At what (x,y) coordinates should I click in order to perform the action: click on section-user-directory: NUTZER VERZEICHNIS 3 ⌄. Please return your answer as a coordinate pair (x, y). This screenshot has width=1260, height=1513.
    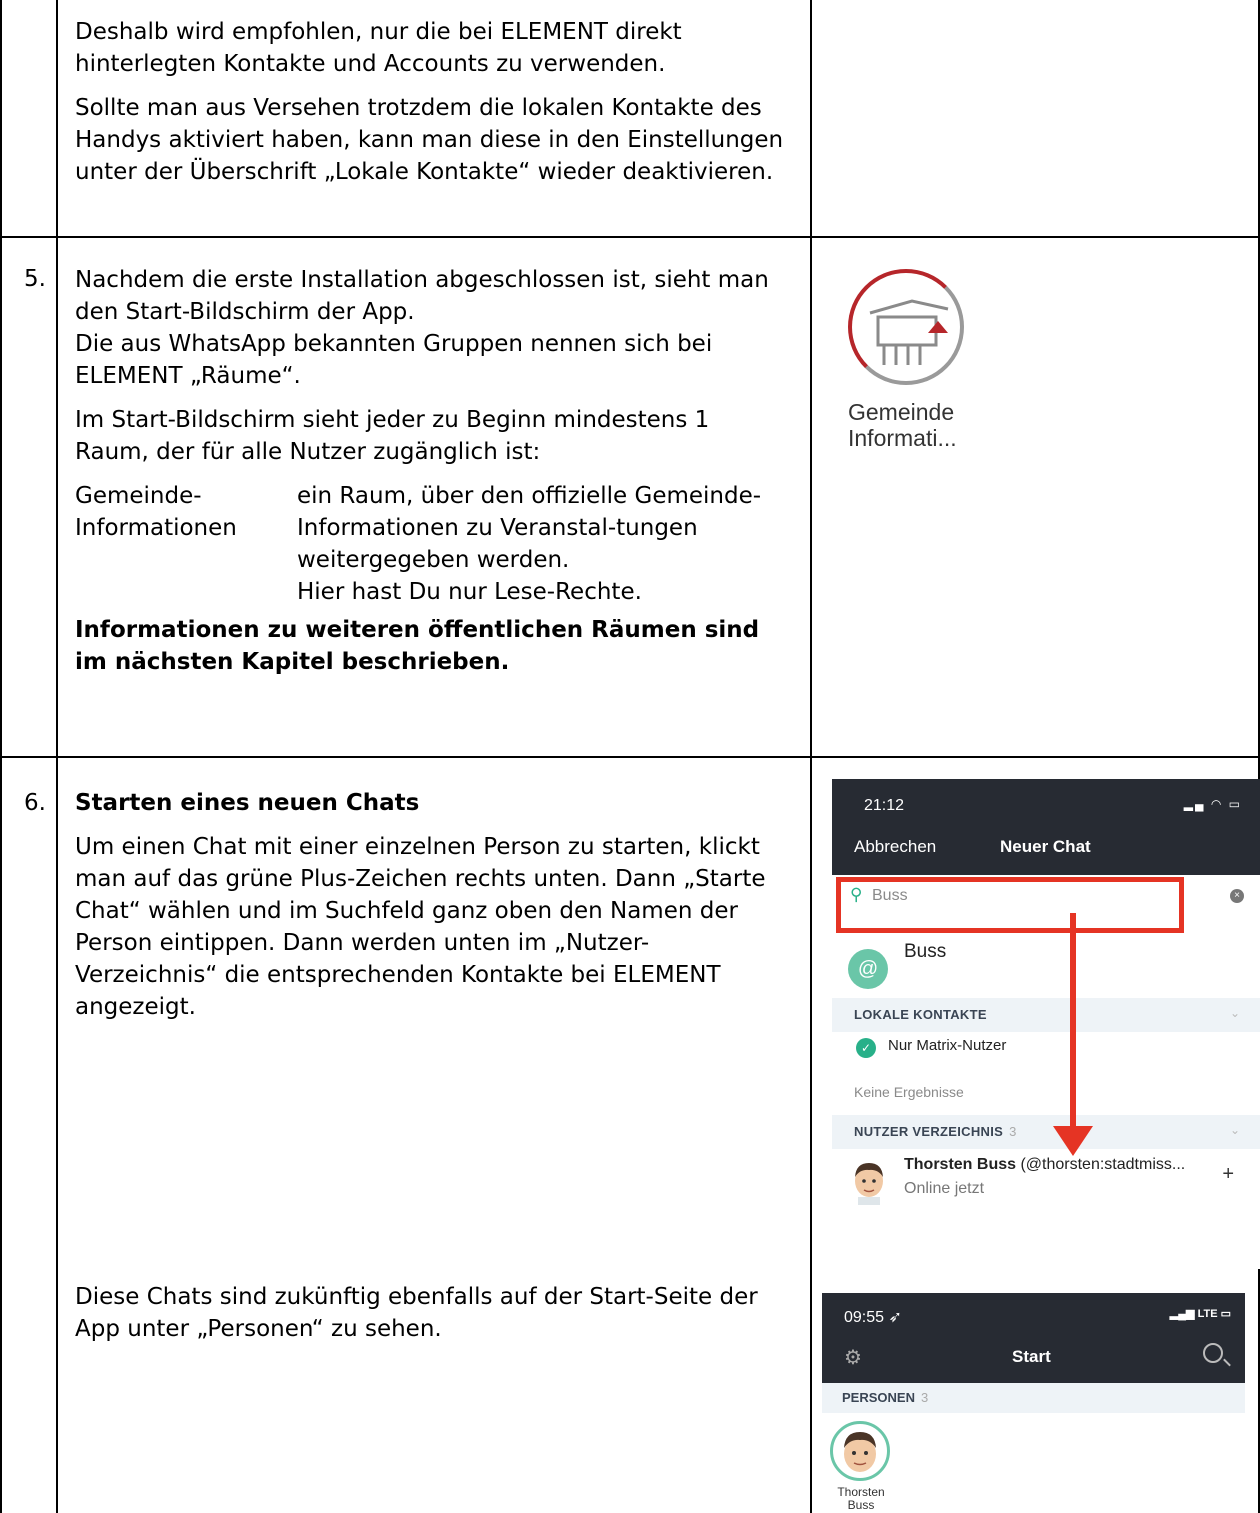
    Looking at the image, I should click on (1046, 1132).